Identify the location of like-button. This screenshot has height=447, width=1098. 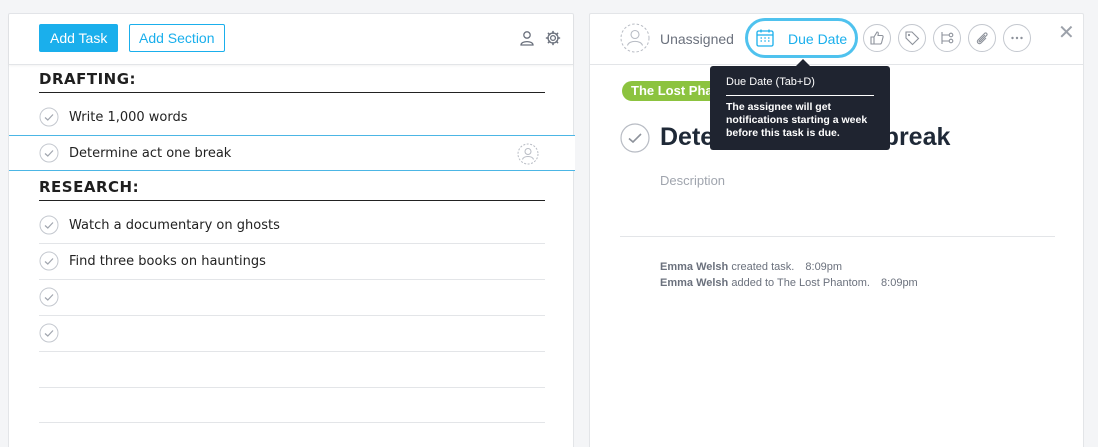
(877, 38).